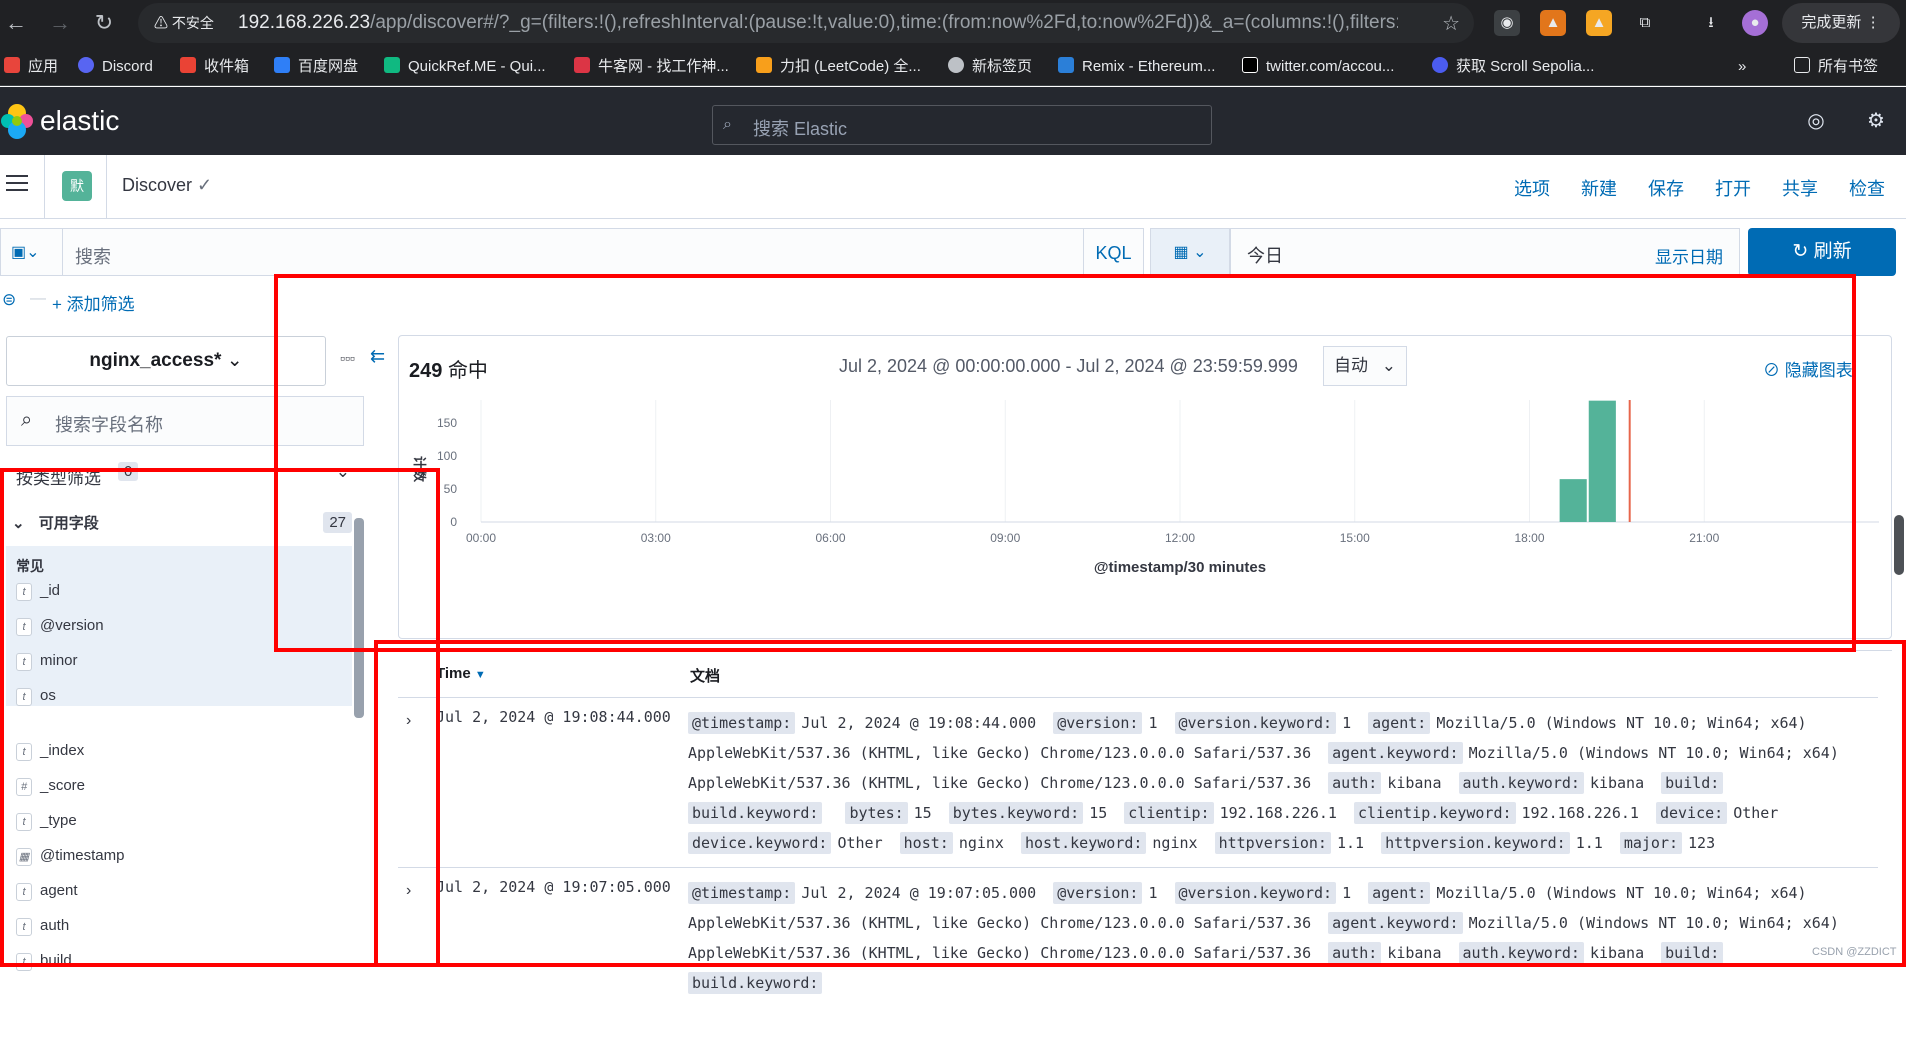 This screenshot has height=1037, width=1906. I want to click on all-bookmarks: 所有书签, so click(1836, 67).